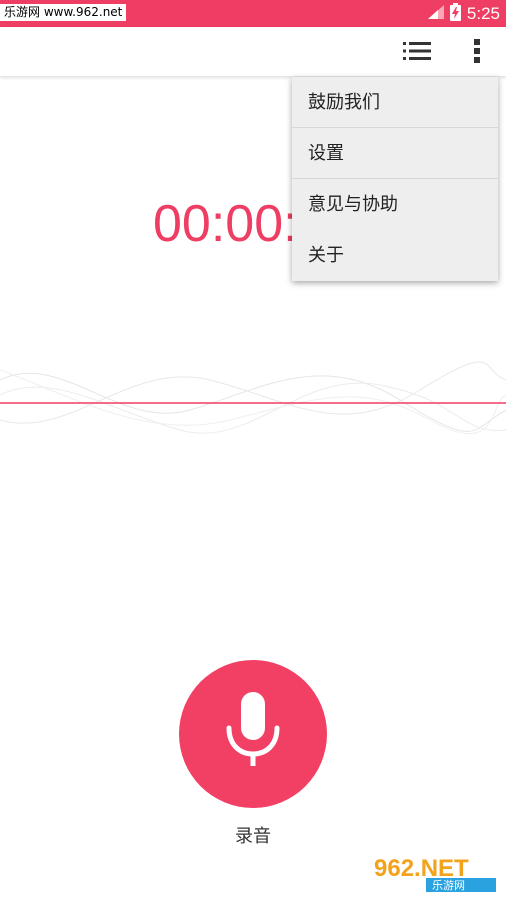 This screenshot has width=506, height=900. I want to click on more-vert-icon, so click(477, 53).